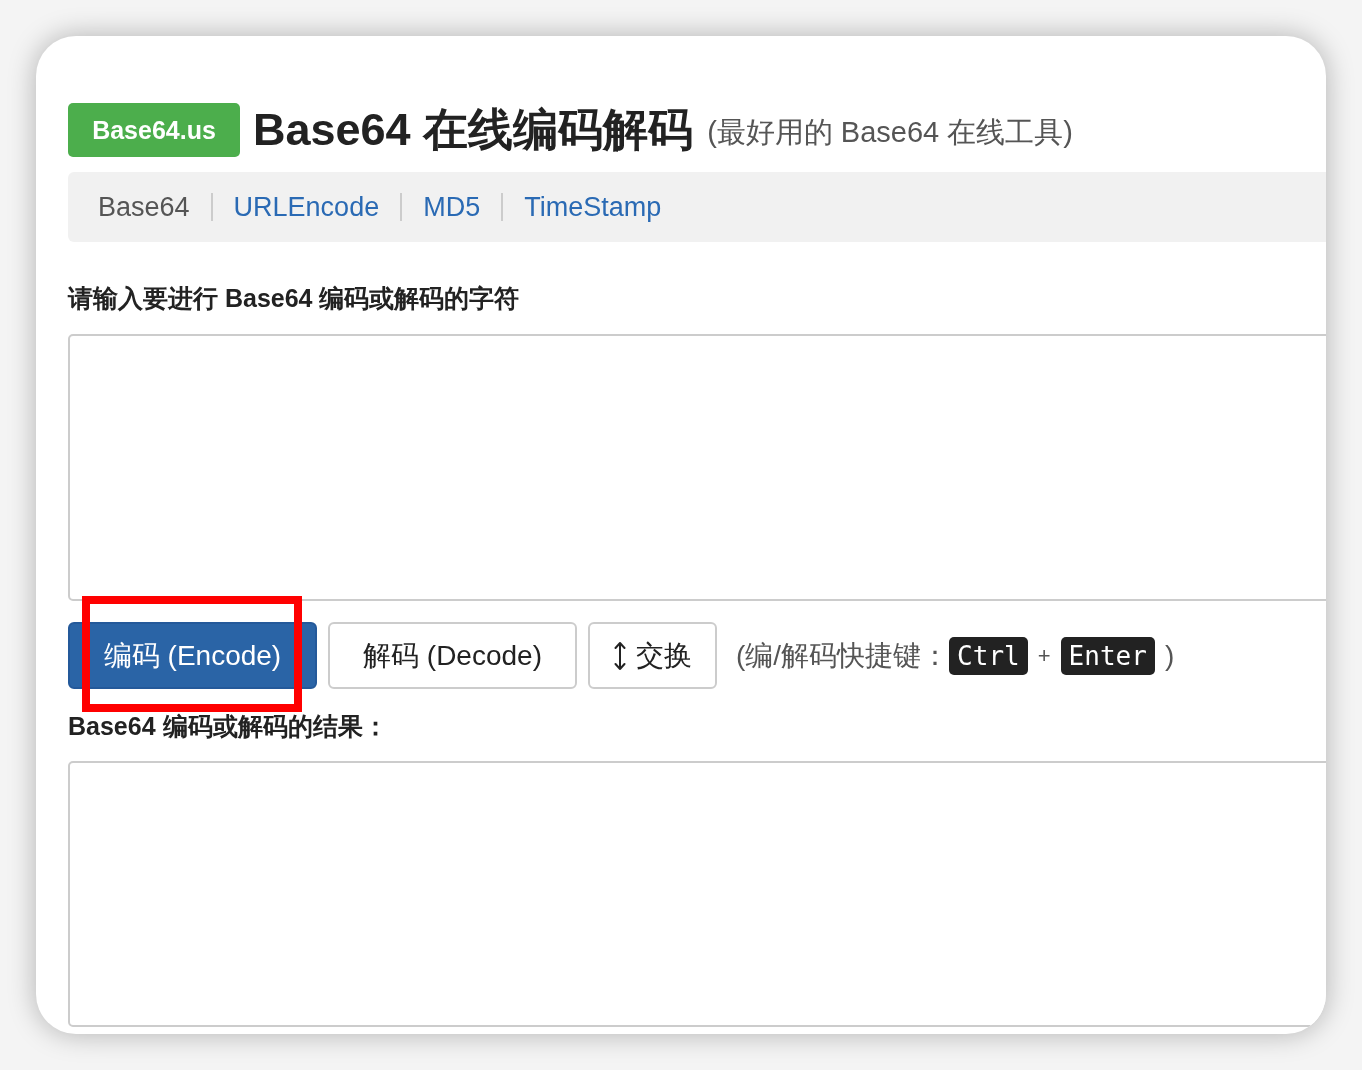  What do you see at coordinates (294, 298) in the screenshot?
I see `input-label: 请输入要进行 Base64 编码或解码的字符` at bounding box center [294, 298].